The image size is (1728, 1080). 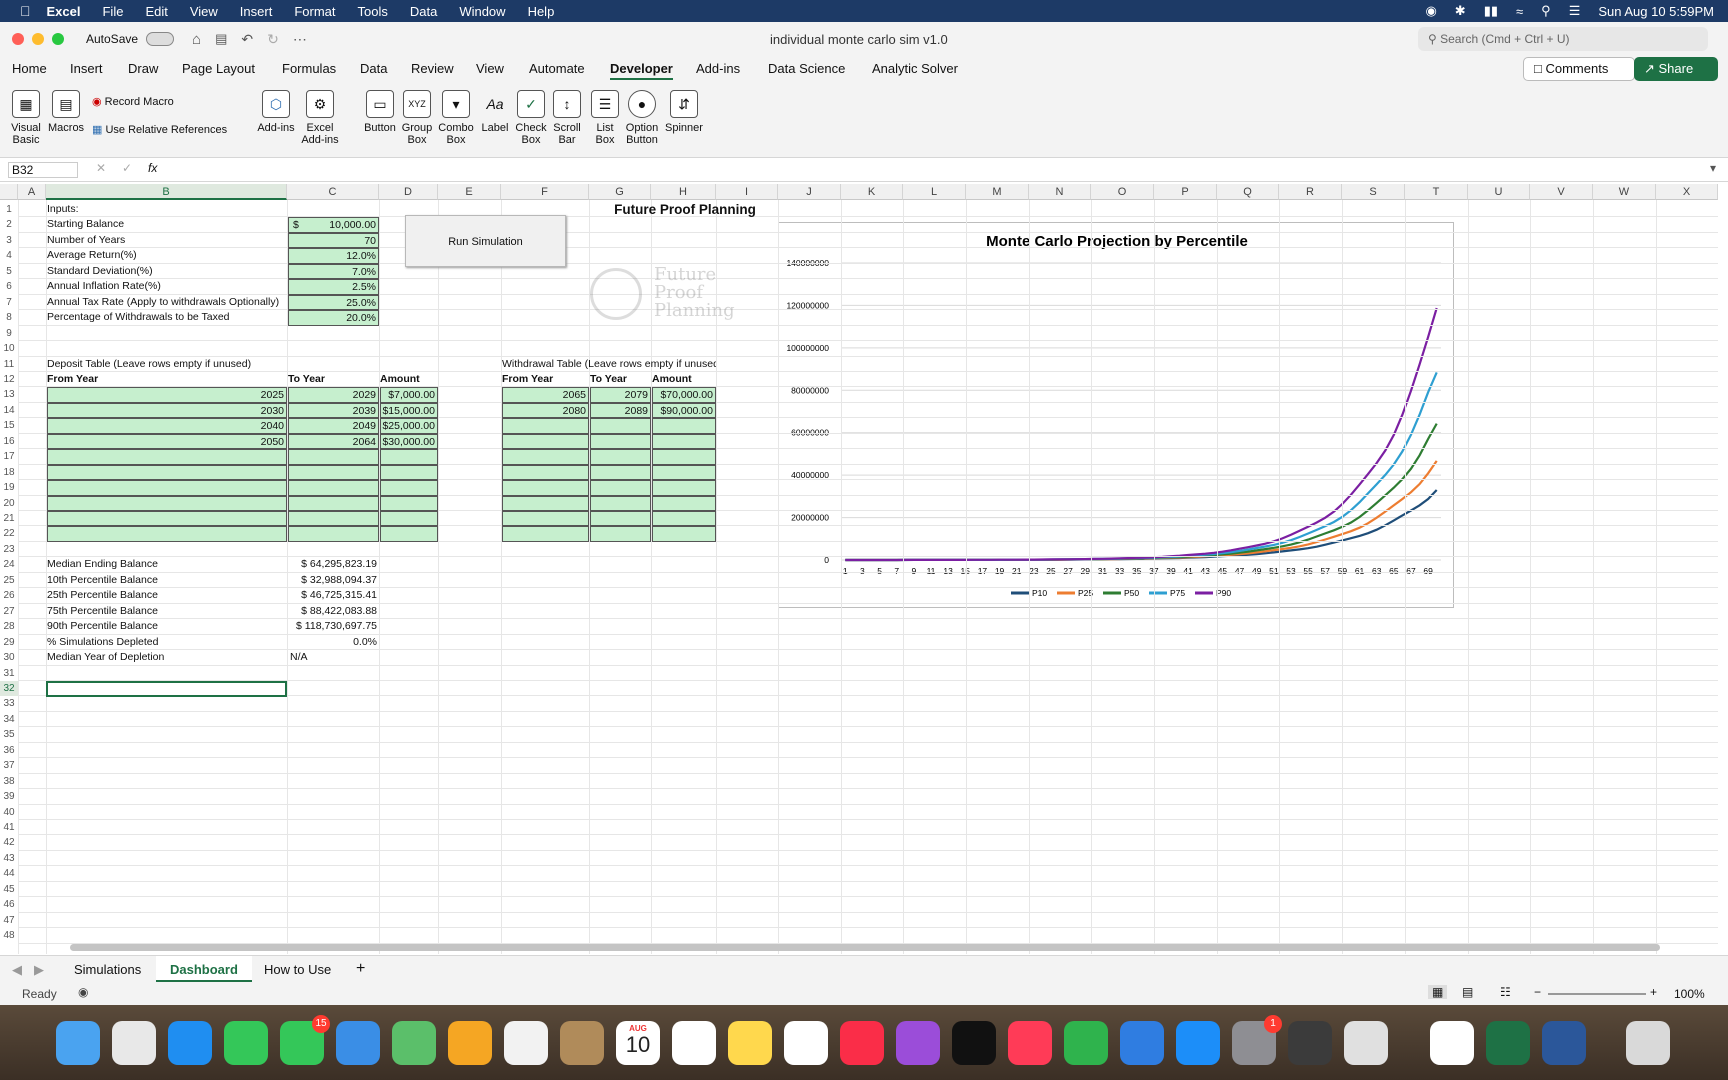 I want to click on facetime-icon, so click(x=246, y=1043).